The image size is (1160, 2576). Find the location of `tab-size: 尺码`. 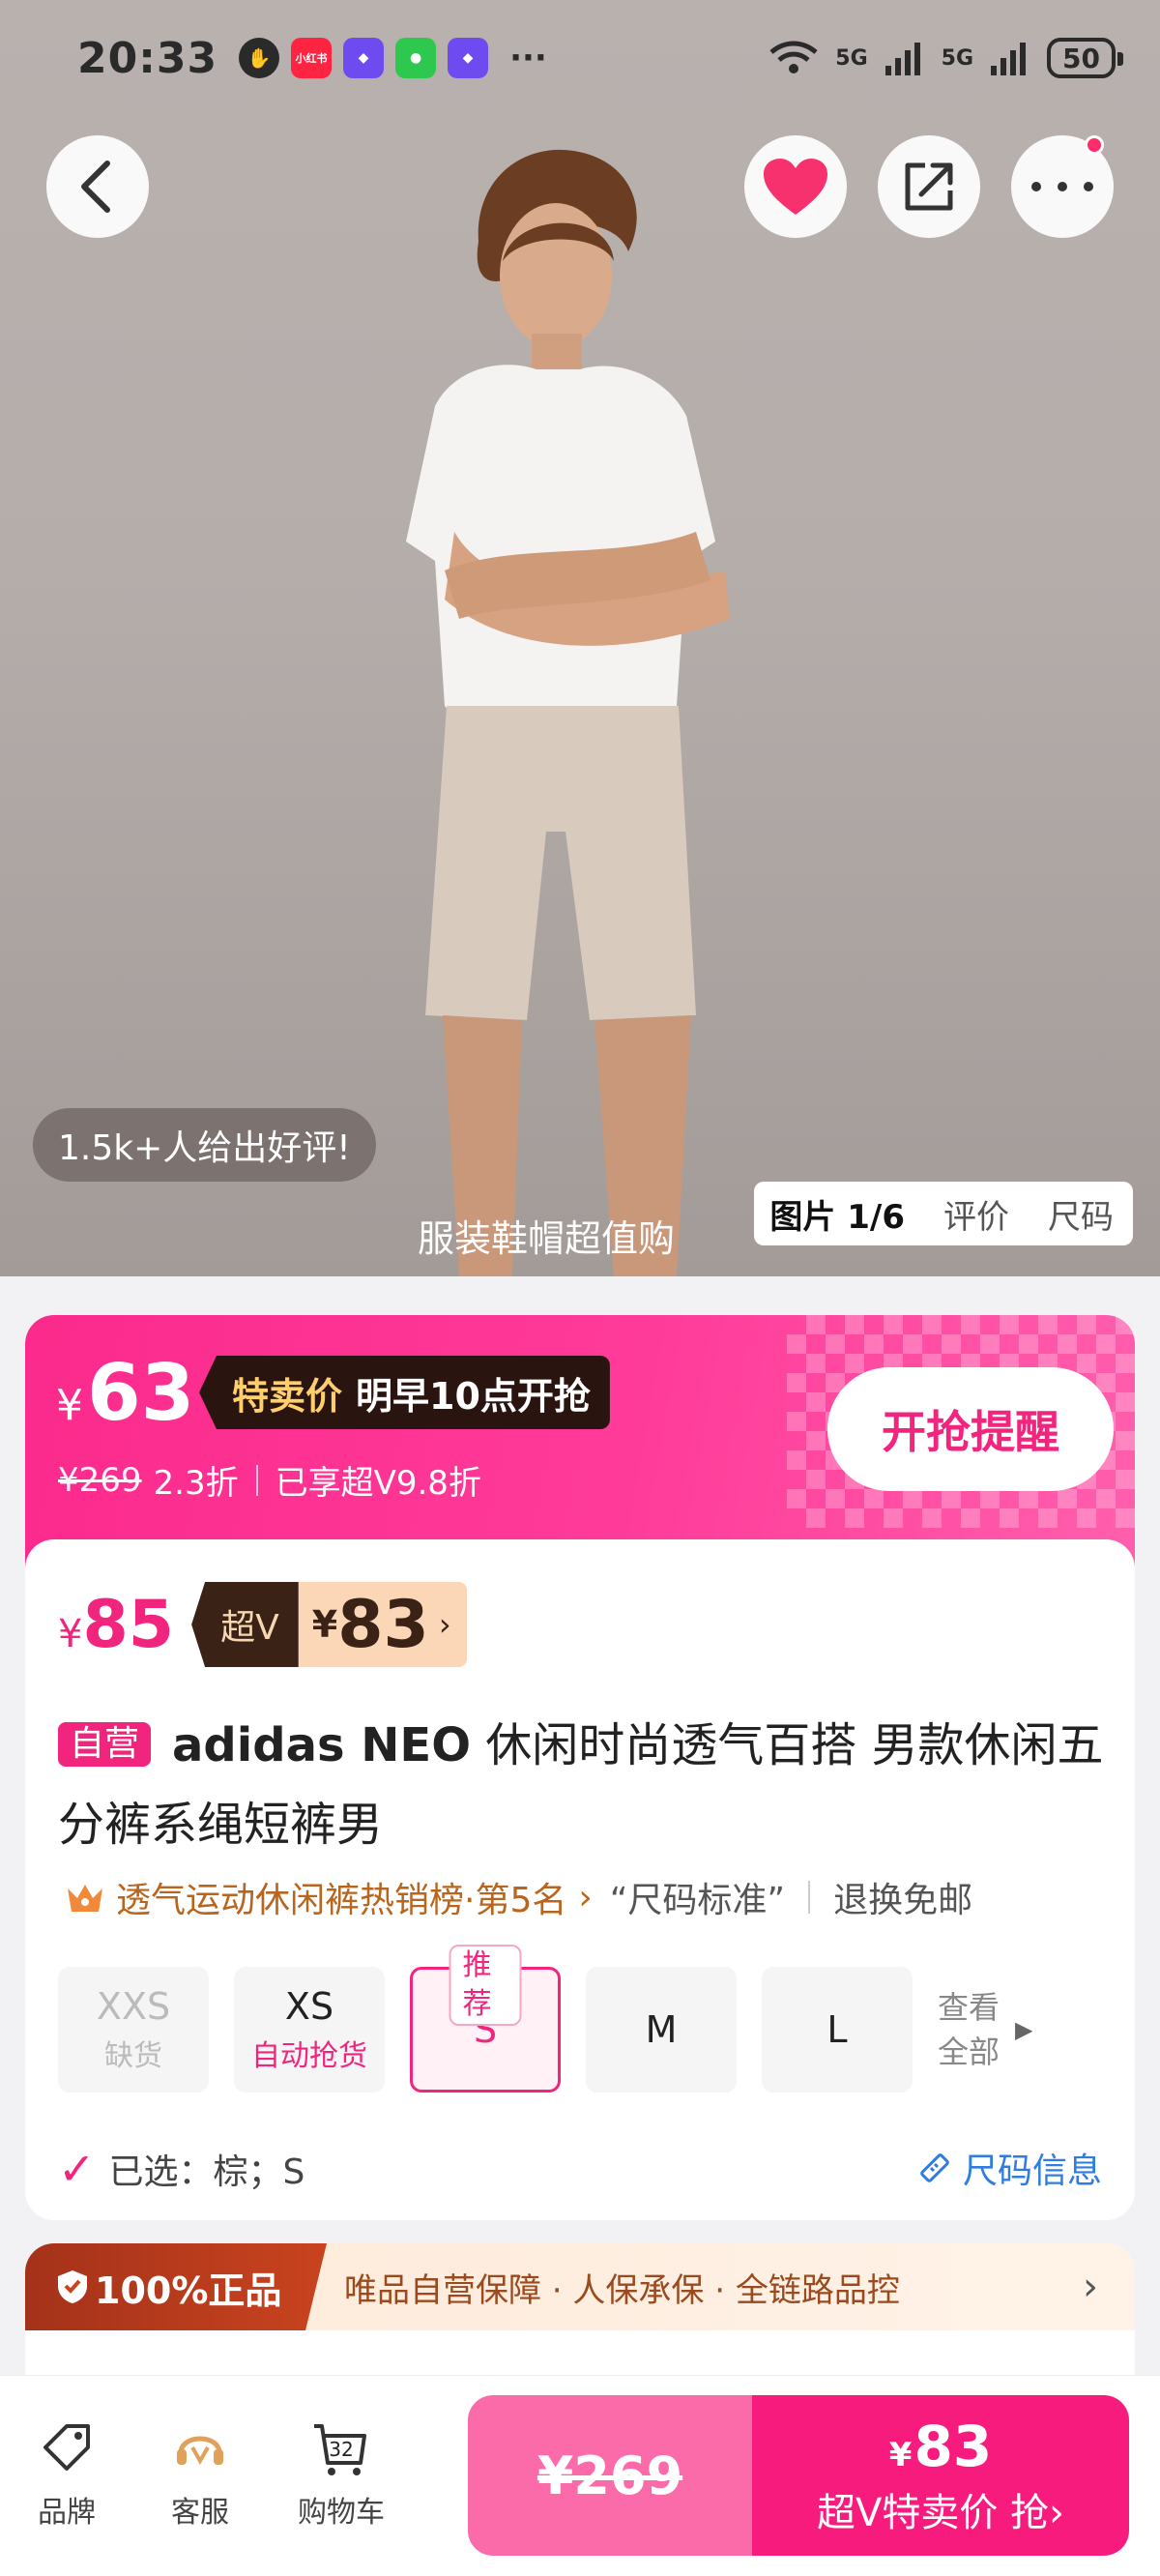

tab-size: 尺码 is located at coordinates (1081, 1214).